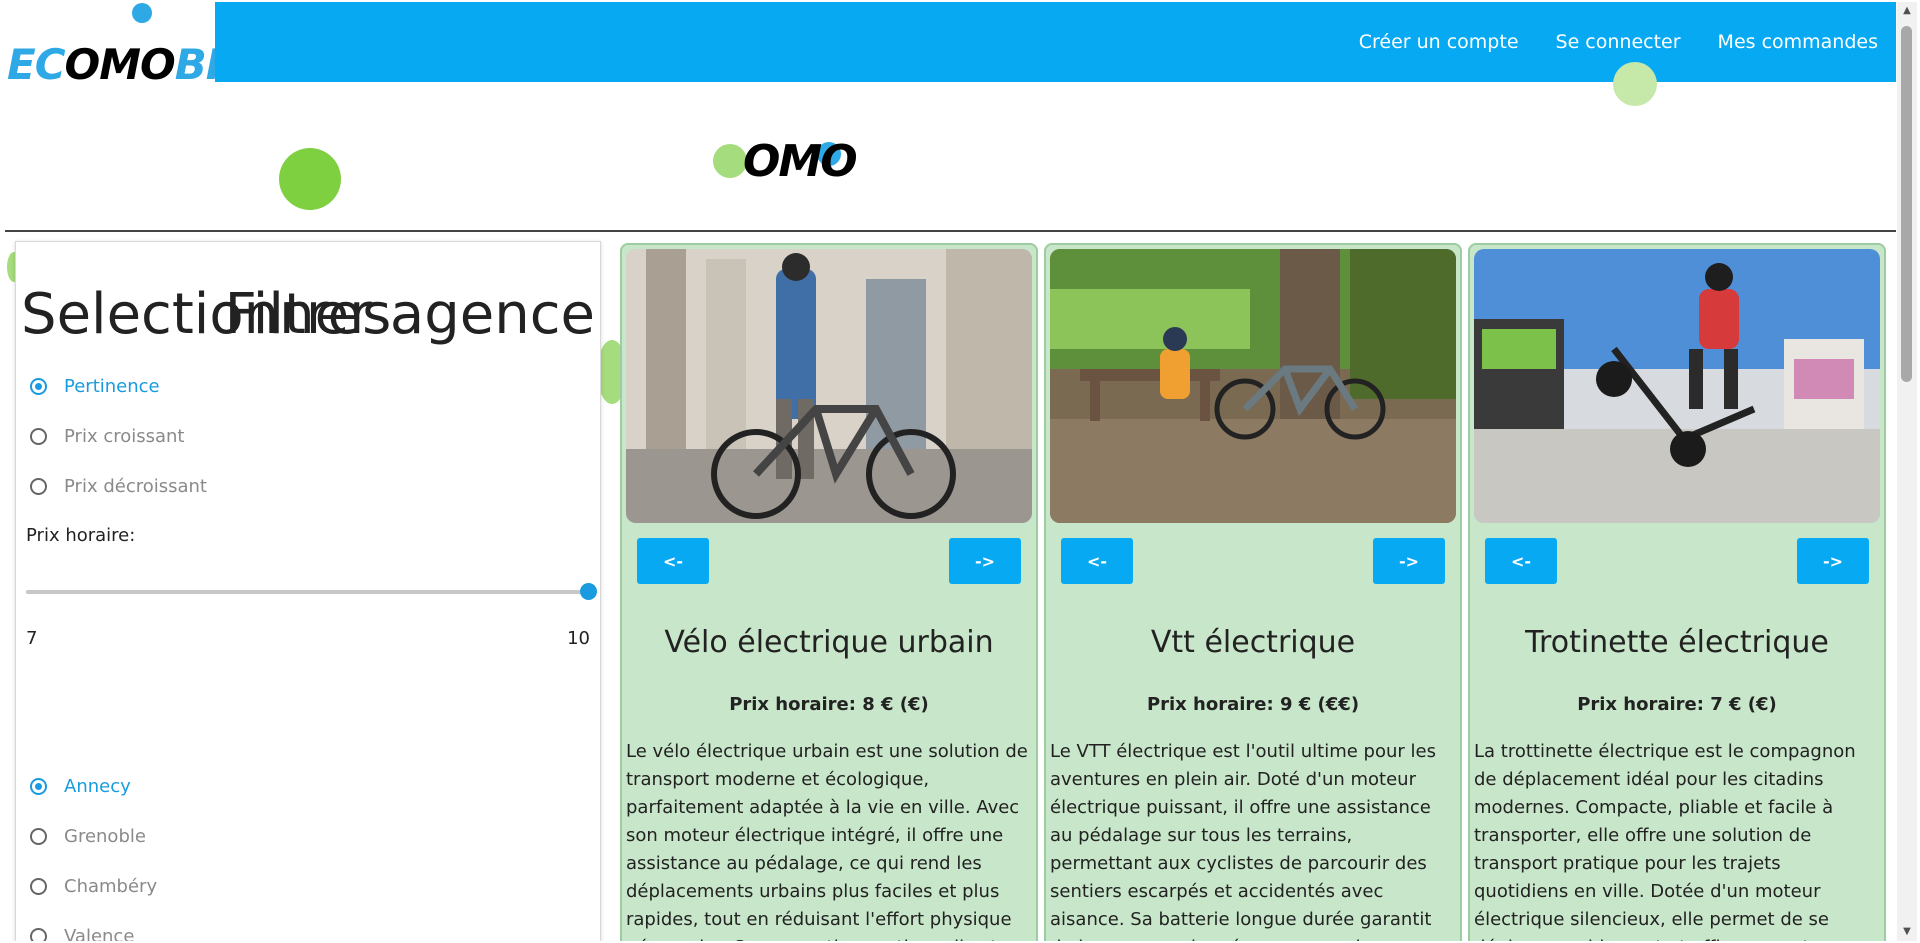 This screenshot has height=943, width=1920. Describe the element at coordinates (800, 161) in the screenshot. I see `banner-omo-logo: OMO` at that location.